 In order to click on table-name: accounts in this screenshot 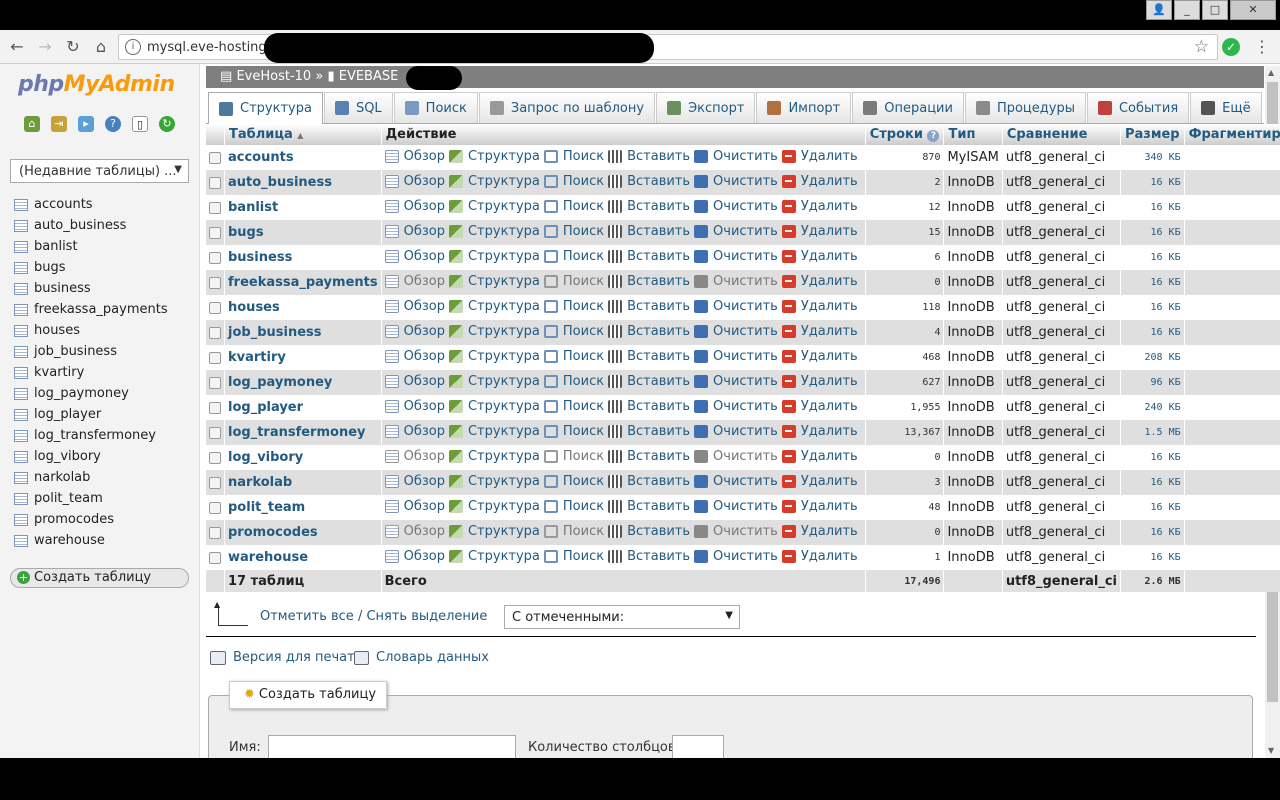, I will do `click(303, 157)`.